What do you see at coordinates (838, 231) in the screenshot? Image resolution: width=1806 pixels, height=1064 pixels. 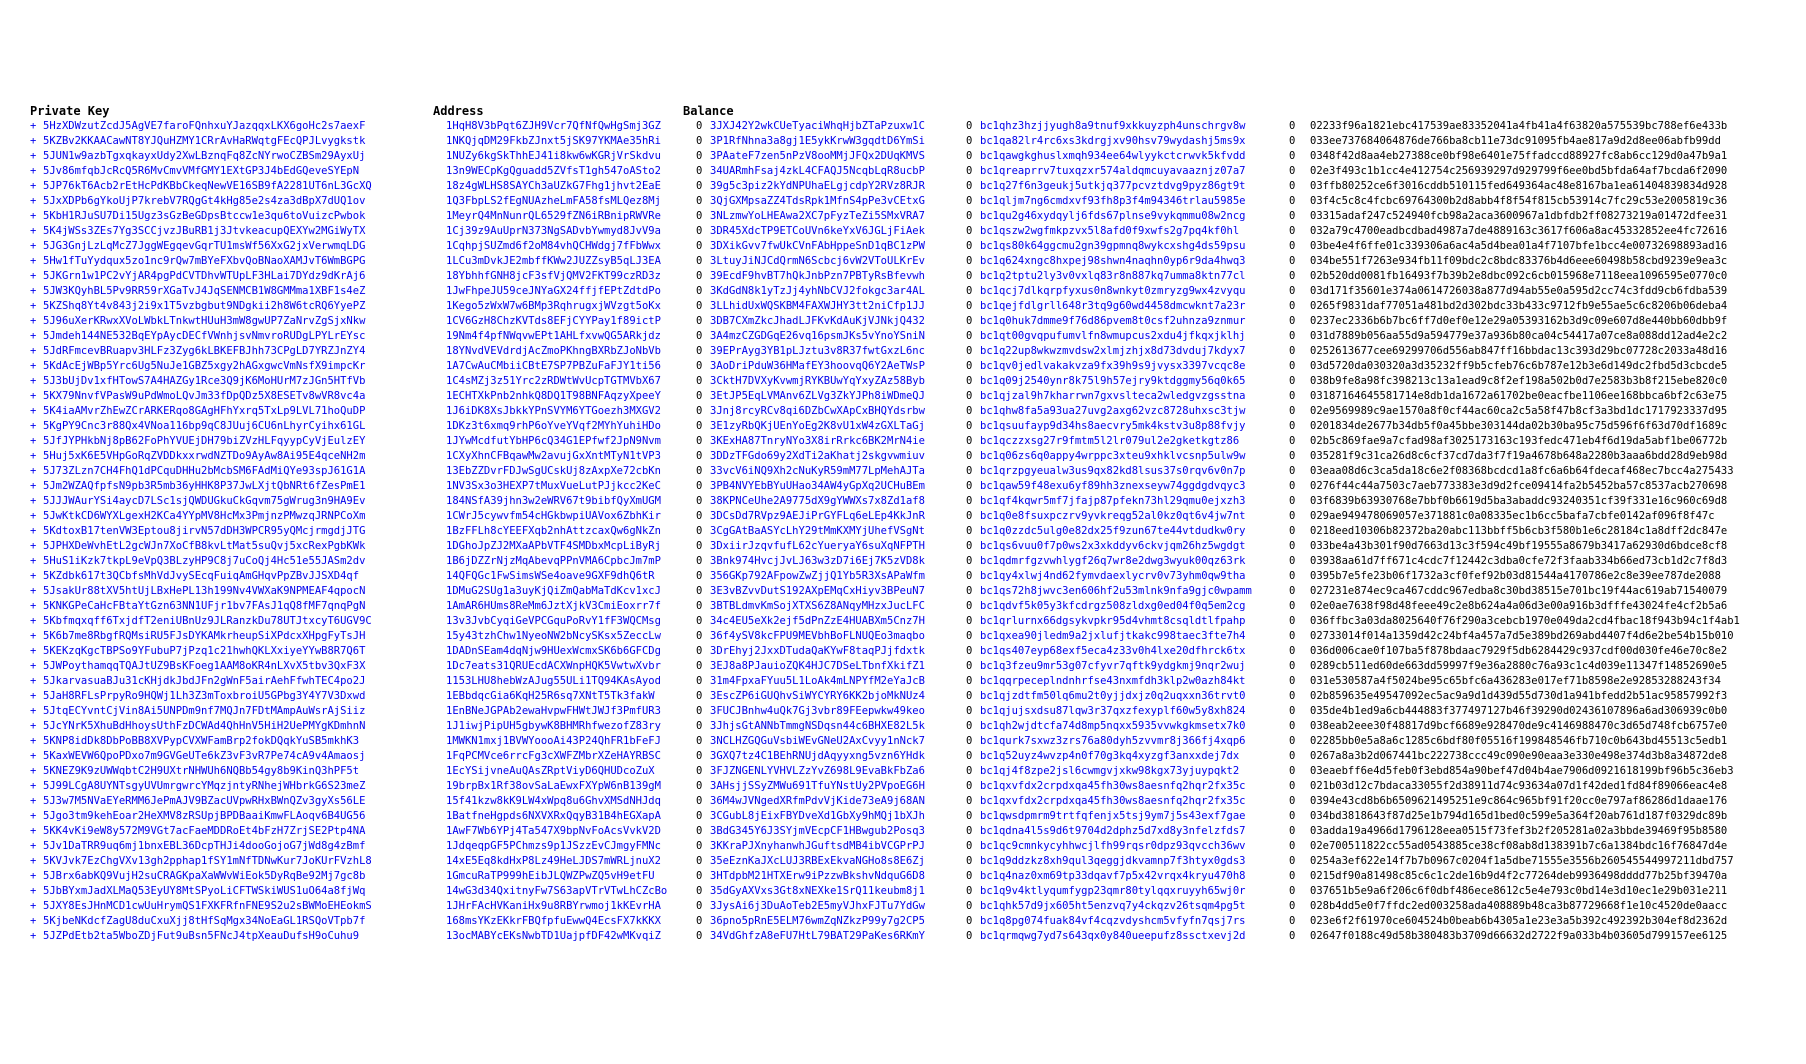 I see `p2sh-address-link: 3DR45XdcTP9ETCoUVn6keYxV6JGLjFiAek` at bounding box center [838, 231].